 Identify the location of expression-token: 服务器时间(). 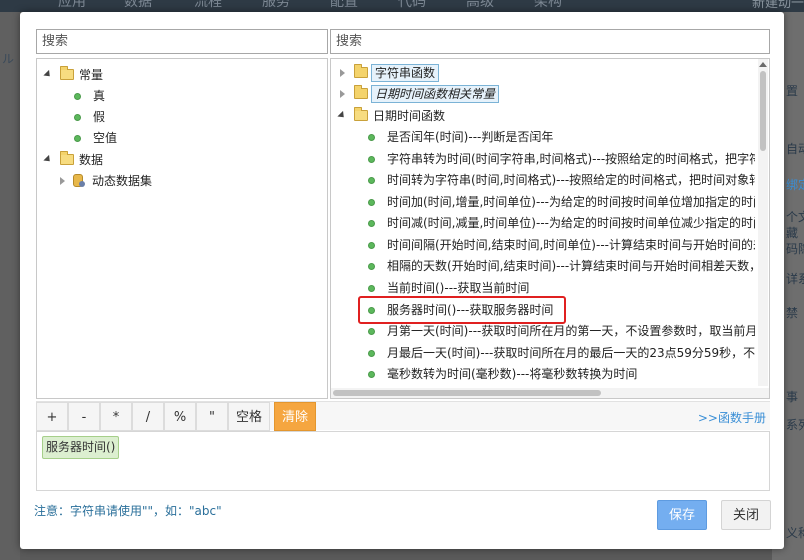
(81, 447).